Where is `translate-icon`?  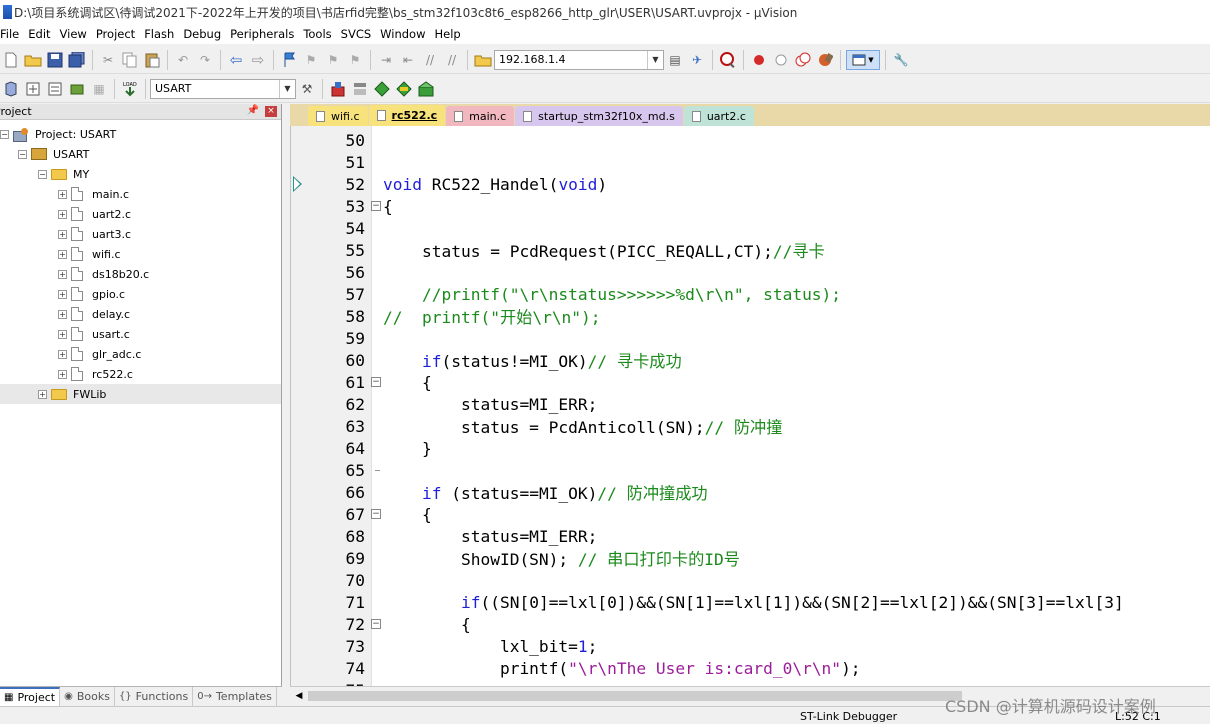 translate-icon is located at coordinates (11, 89).